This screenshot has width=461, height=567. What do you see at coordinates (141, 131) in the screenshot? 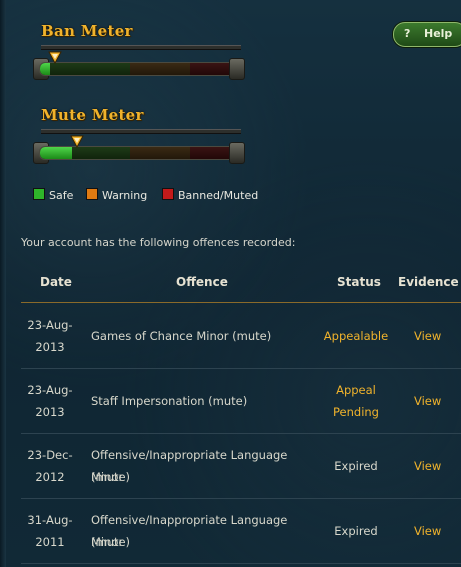
I see `mute-meter-underline` at bounding box center [141, 131].